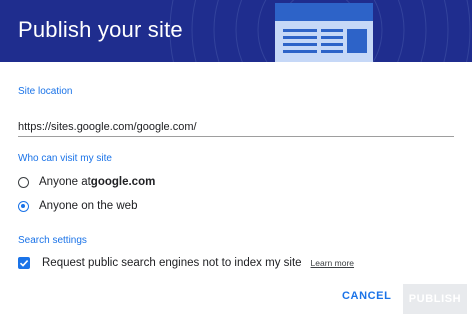  What do you see at coordinates (88, 206) in the screenshot?
I see `option-web-label: Anyone on the web` at bounding box center [88, 206].